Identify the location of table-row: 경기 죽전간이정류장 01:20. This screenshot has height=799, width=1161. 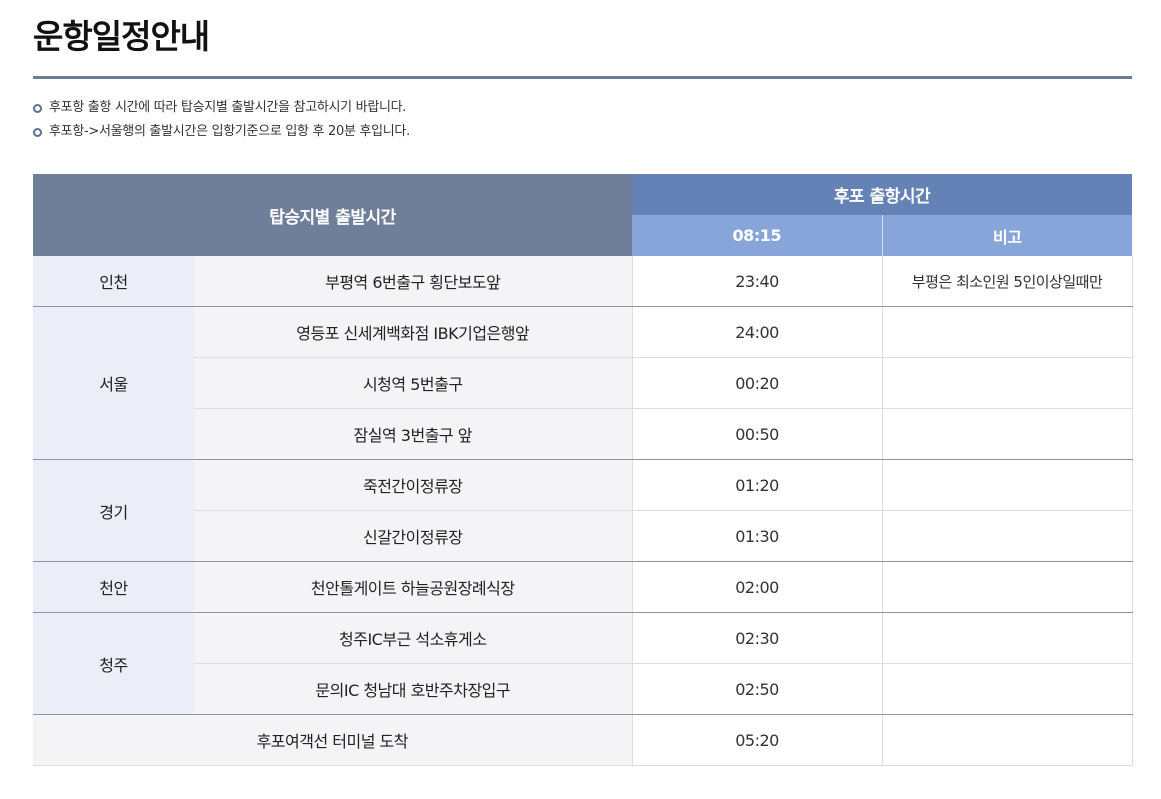
(583, 510).